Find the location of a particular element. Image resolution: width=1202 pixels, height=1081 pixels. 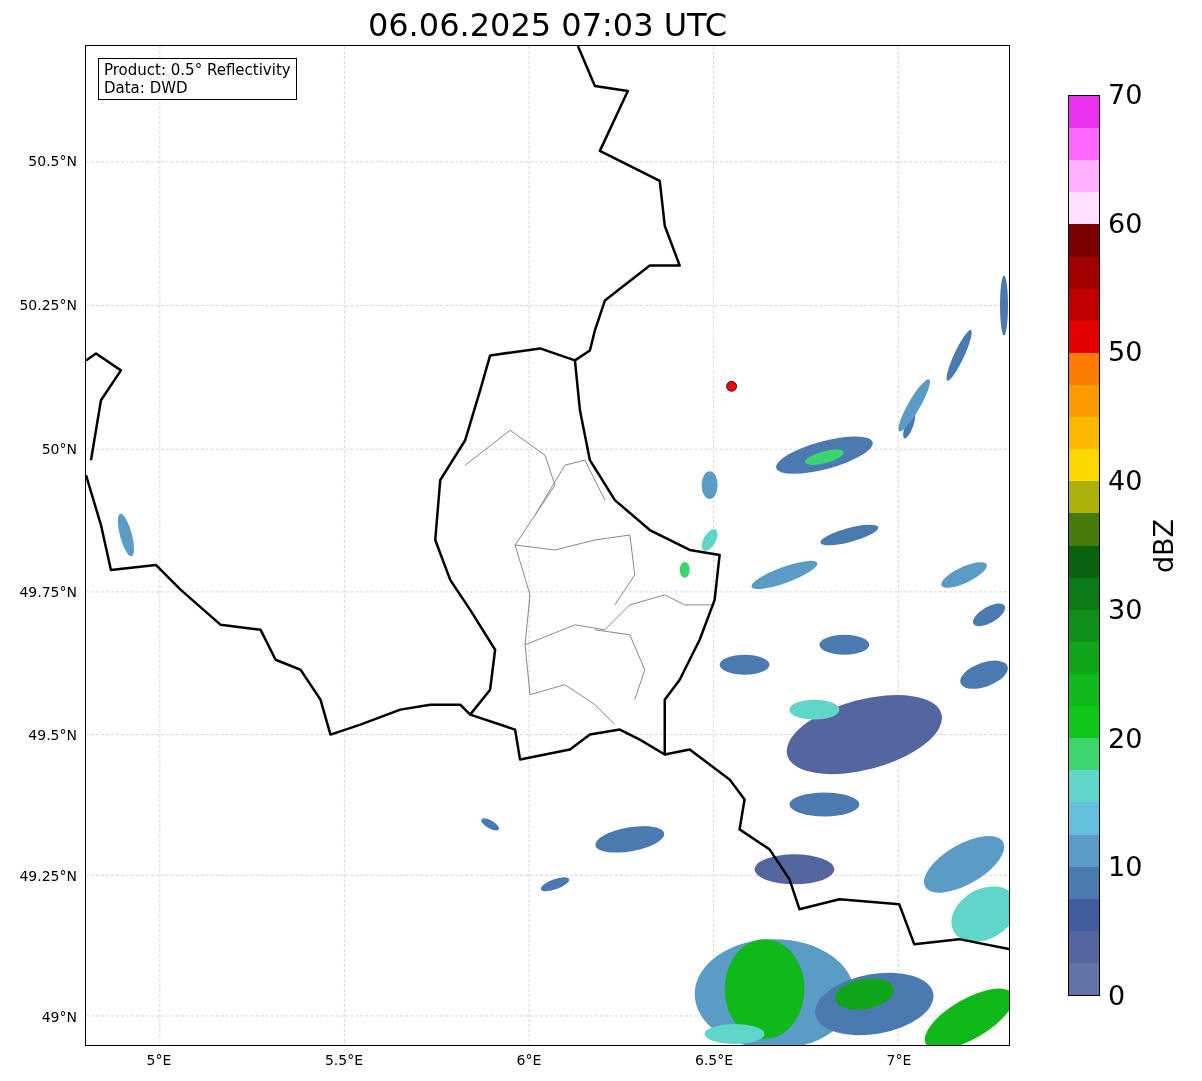

colorbar-label: dBZ is located at coordinates (1164, 545).